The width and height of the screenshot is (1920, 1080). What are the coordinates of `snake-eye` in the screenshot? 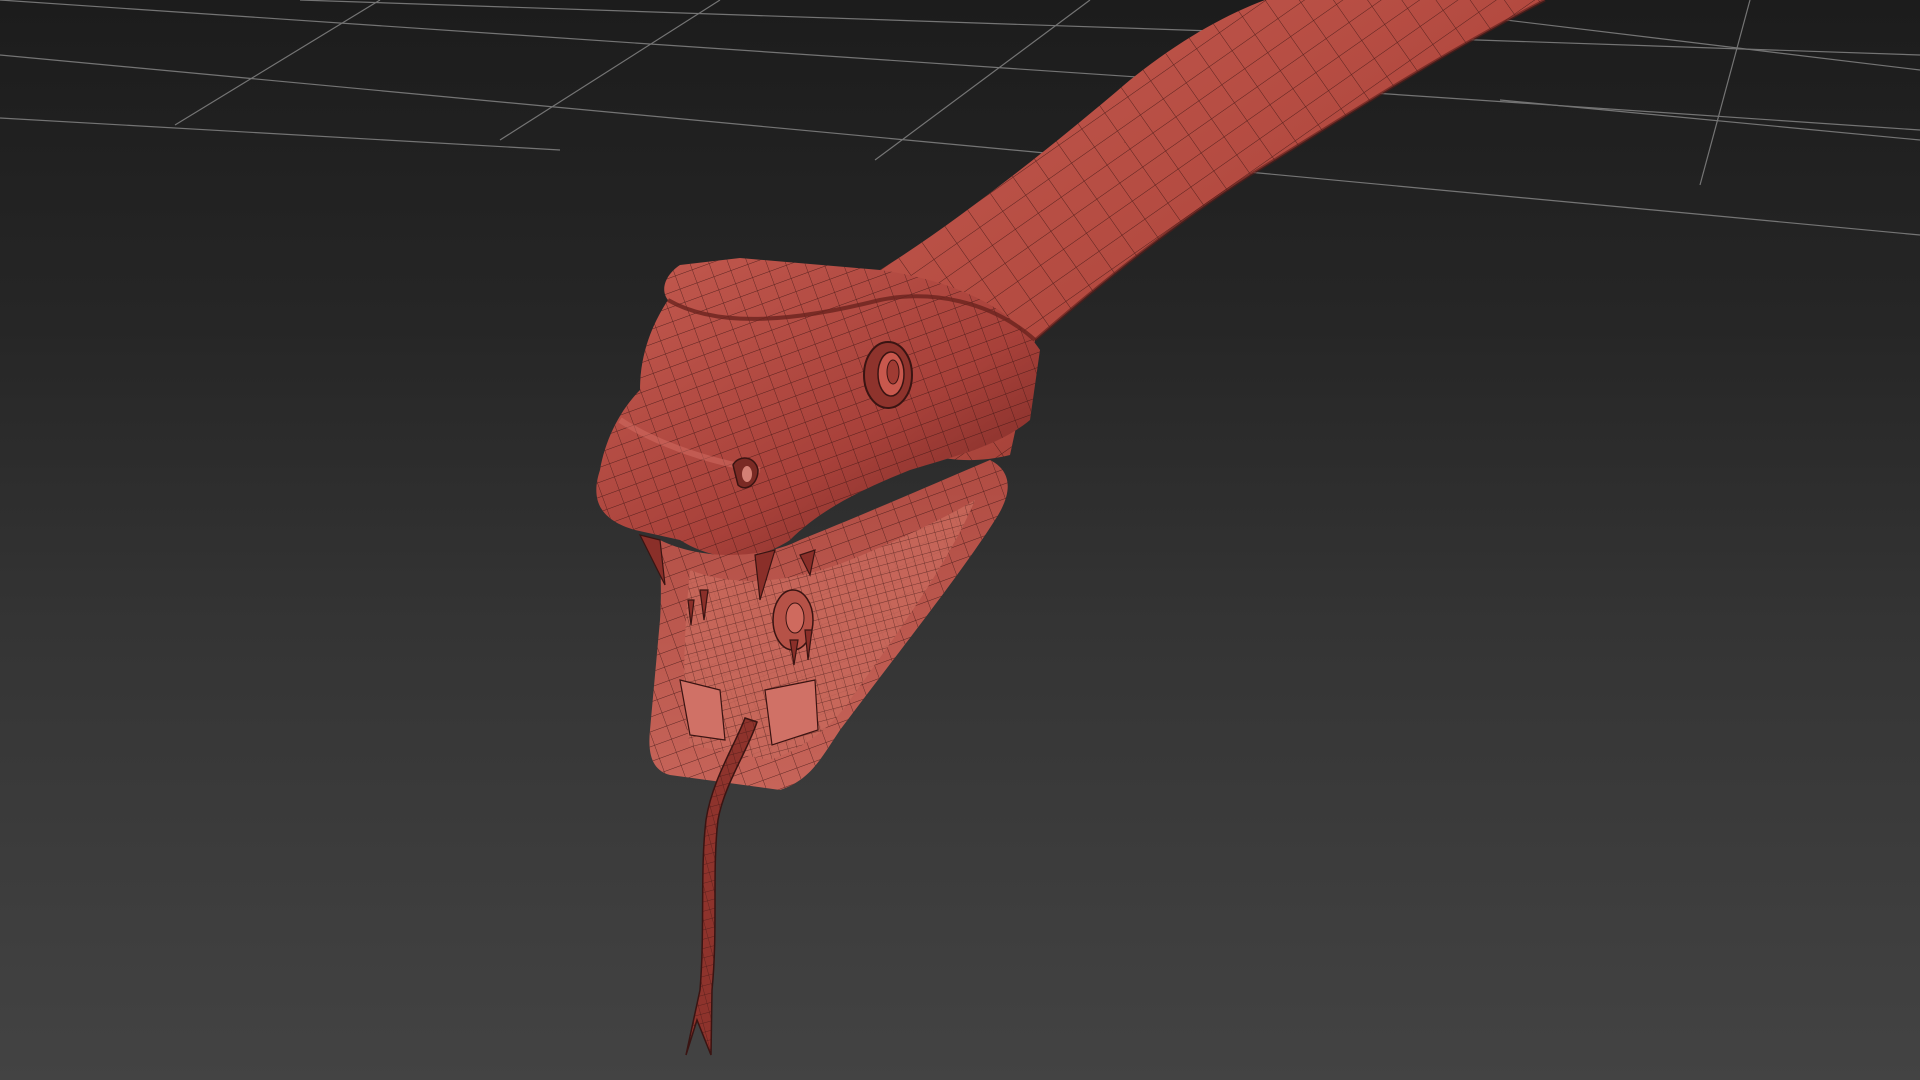 It's located at (888, 375).